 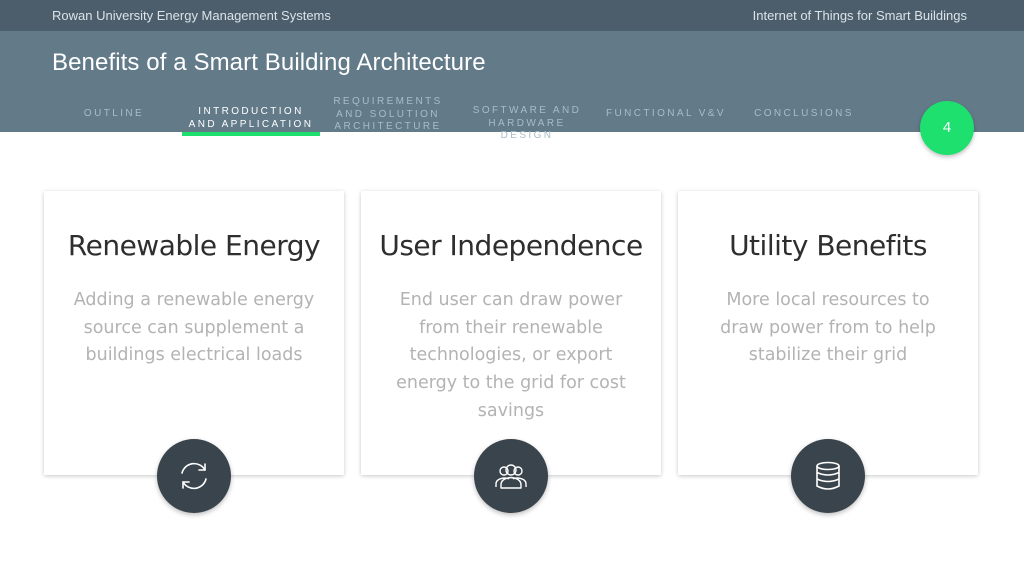 I want to click on users-icon, so click(x=511, y=476).